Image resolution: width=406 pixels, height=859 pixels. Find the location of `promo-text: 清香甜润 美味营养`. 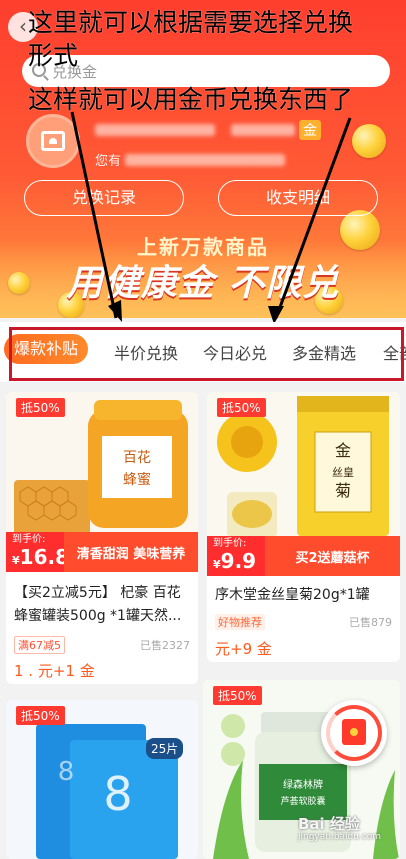

promo-text: 清香甜润 美味营养 is located at coordinates (131, 552).